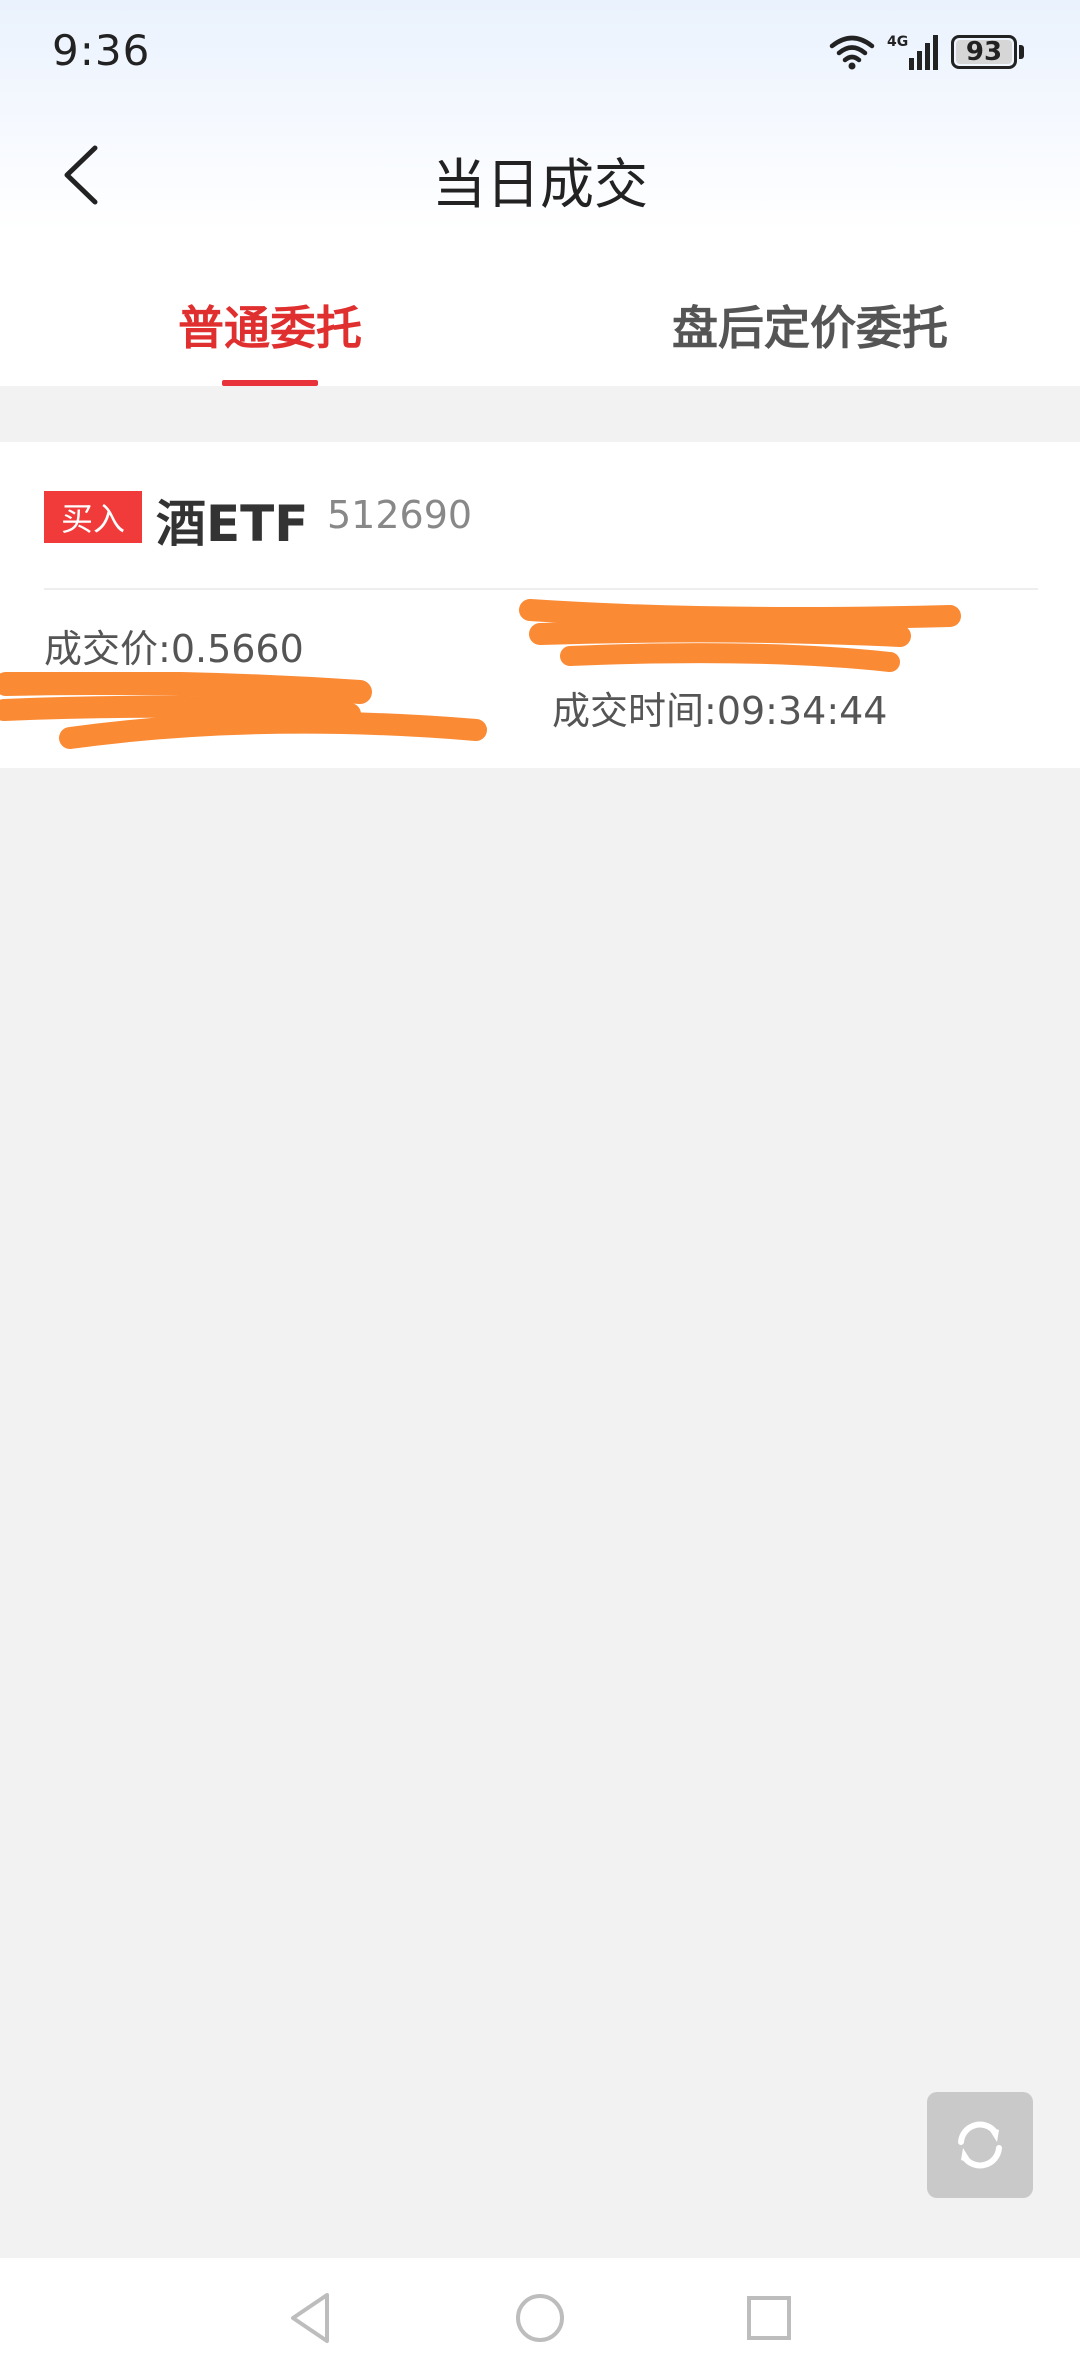  I want to click on nav-home-button, so click(540, 2318).